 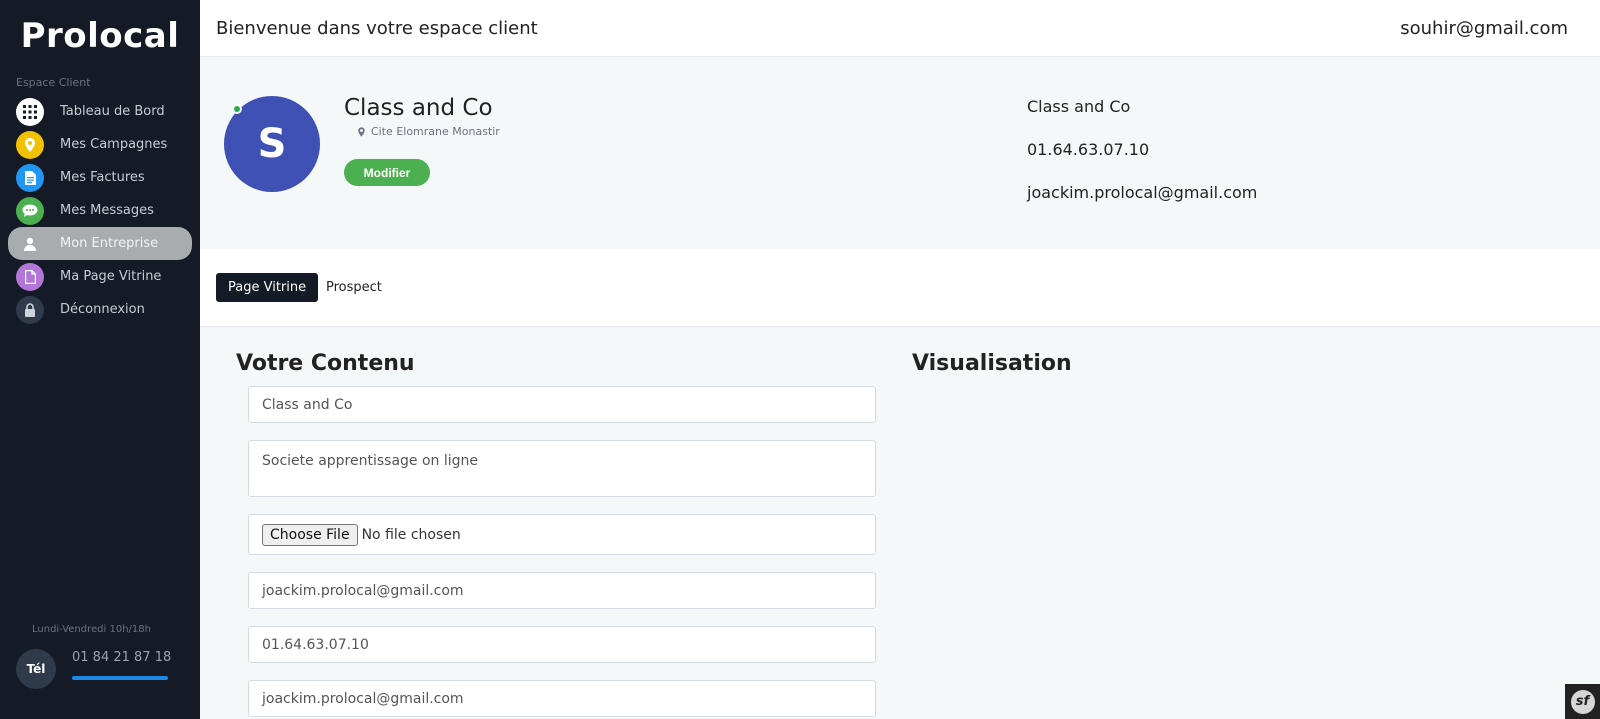 I want to click on sidebar-item-mes-campagnes: Mes Campagnes, so click(x=100, y=144).